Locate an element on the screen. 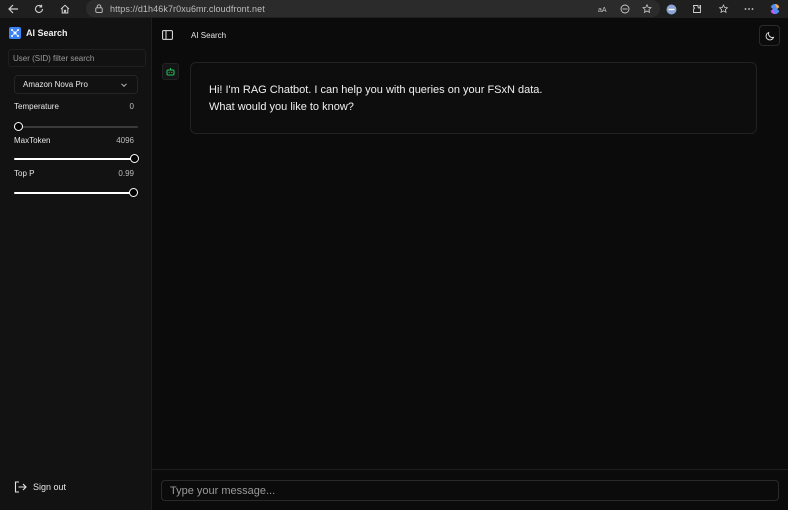  refresh-icon is located at coordinates (39, 9).